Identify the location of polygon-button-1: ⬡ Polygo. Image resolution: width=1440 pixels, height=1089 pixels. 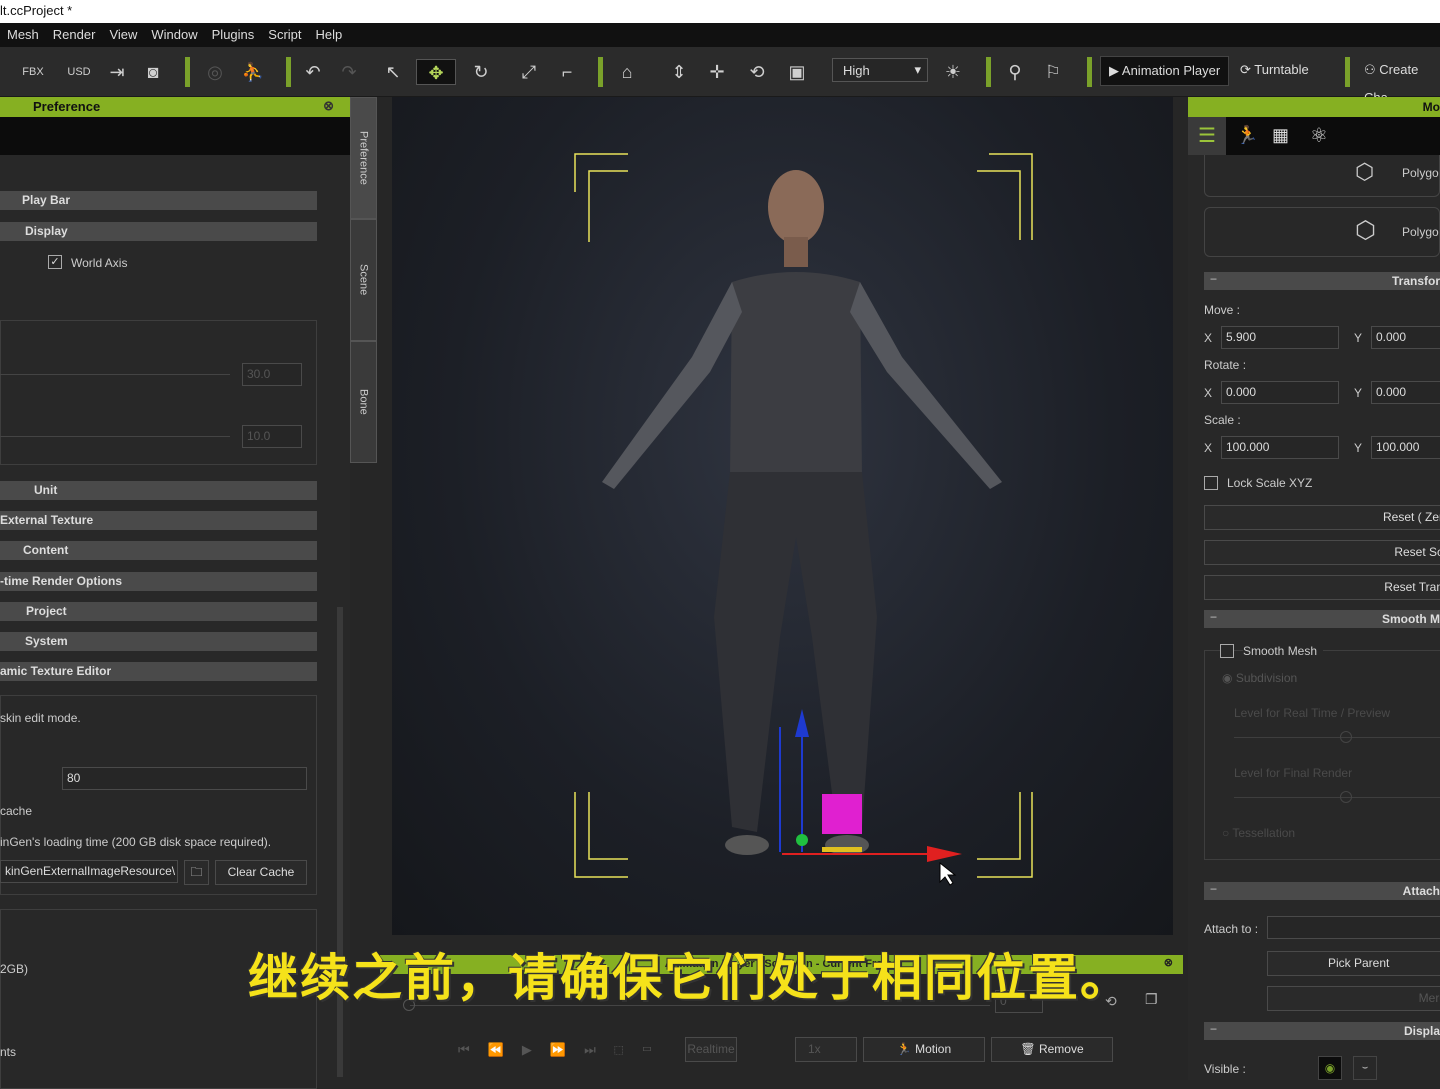
(1322, 176).